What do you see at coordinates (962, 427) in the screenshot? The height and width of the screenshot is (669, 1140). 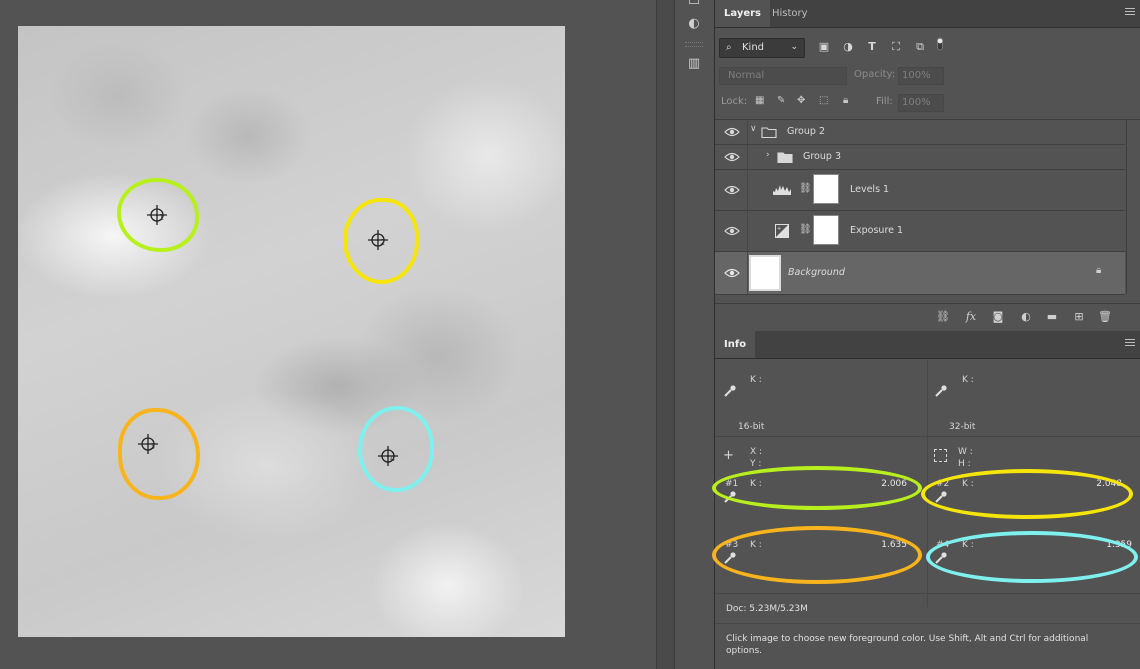 I see `bit-depth-label: 32-bit` at bounding box center [962, 427].